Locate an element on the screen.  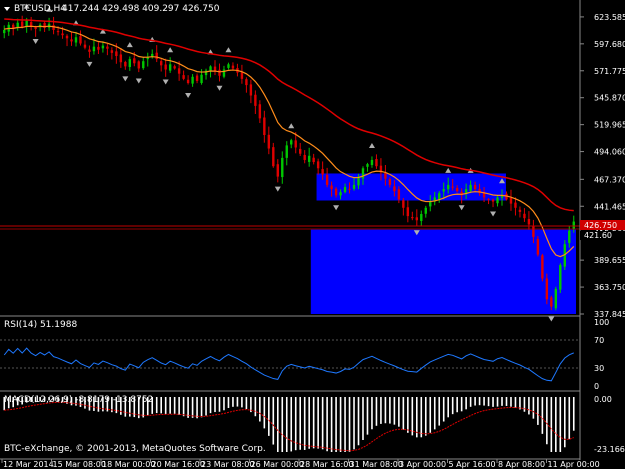
time-tick-label: 5 Apr 16:00 is located at coordinates (472, 464).